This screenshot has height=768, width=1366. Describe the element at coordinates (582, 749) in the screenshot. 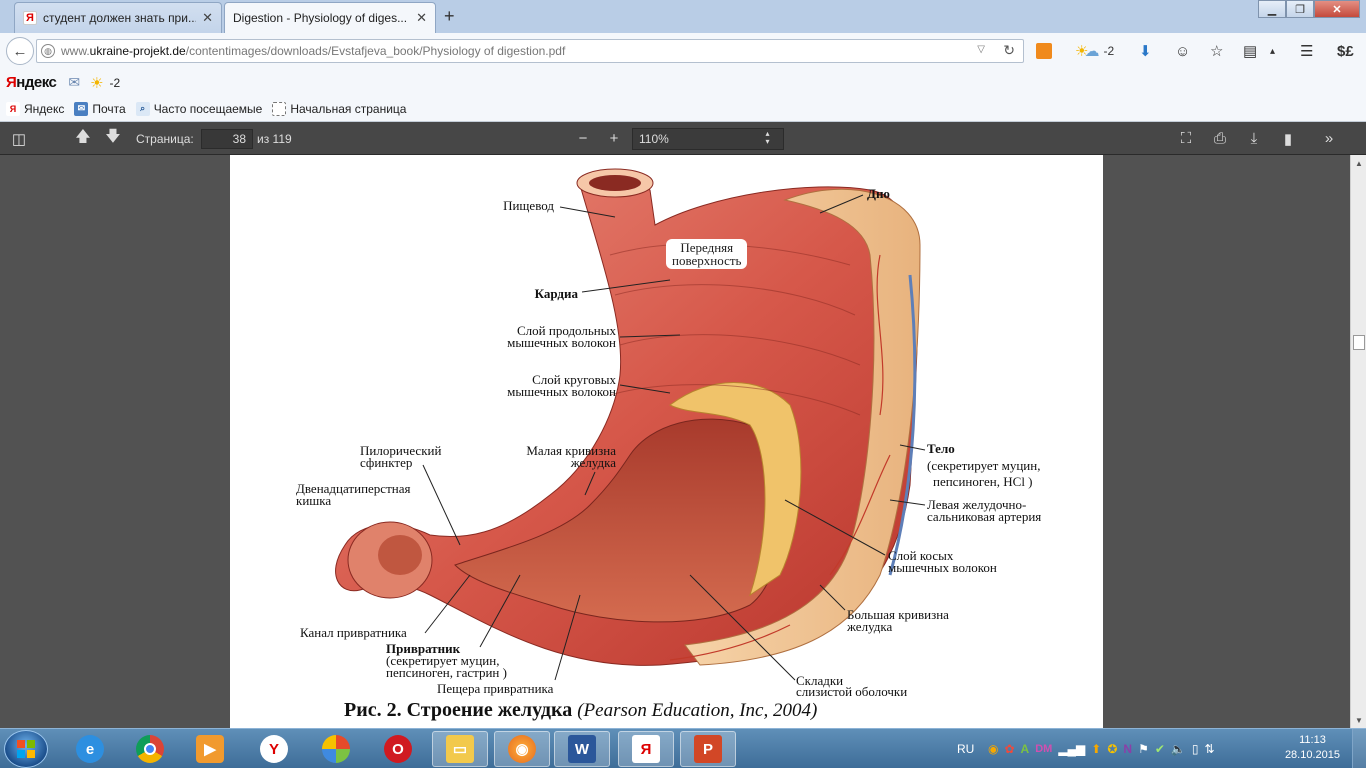

I see `taskbar-word: W` at that location.